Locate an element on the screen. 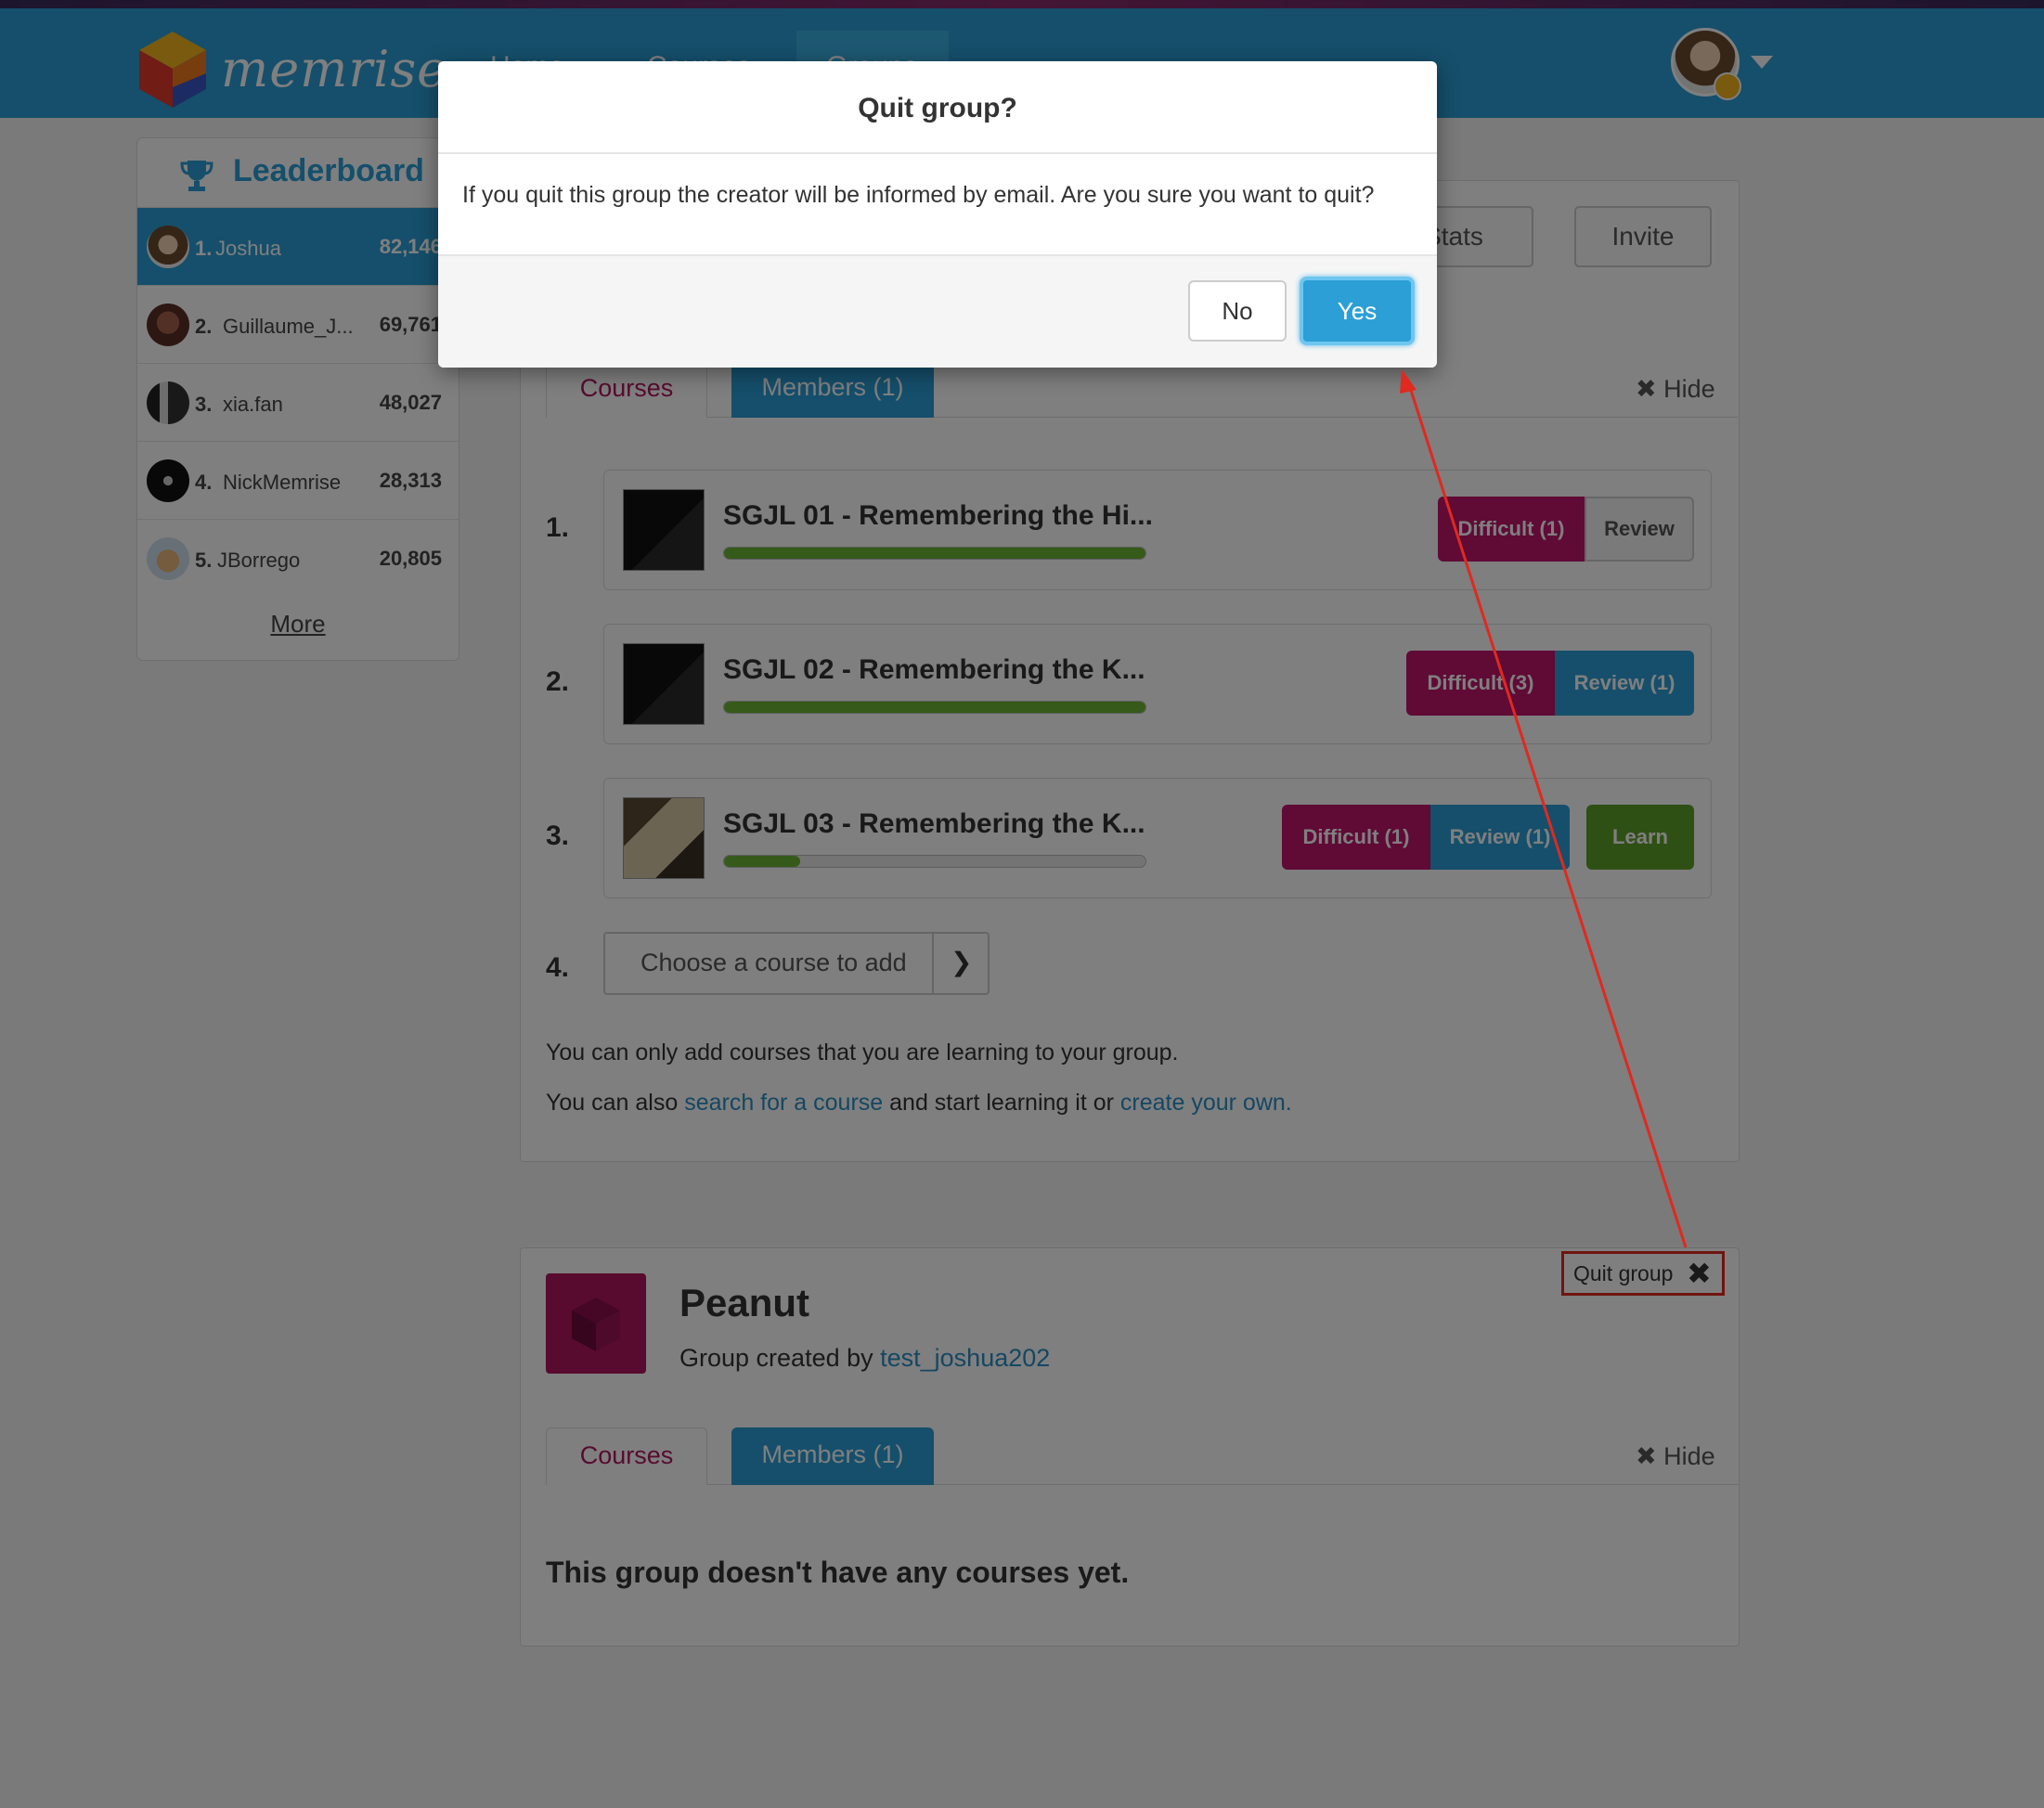 This screenshot has width=2044, height=1808. no-button: No is located at coordinates (1237, 311).